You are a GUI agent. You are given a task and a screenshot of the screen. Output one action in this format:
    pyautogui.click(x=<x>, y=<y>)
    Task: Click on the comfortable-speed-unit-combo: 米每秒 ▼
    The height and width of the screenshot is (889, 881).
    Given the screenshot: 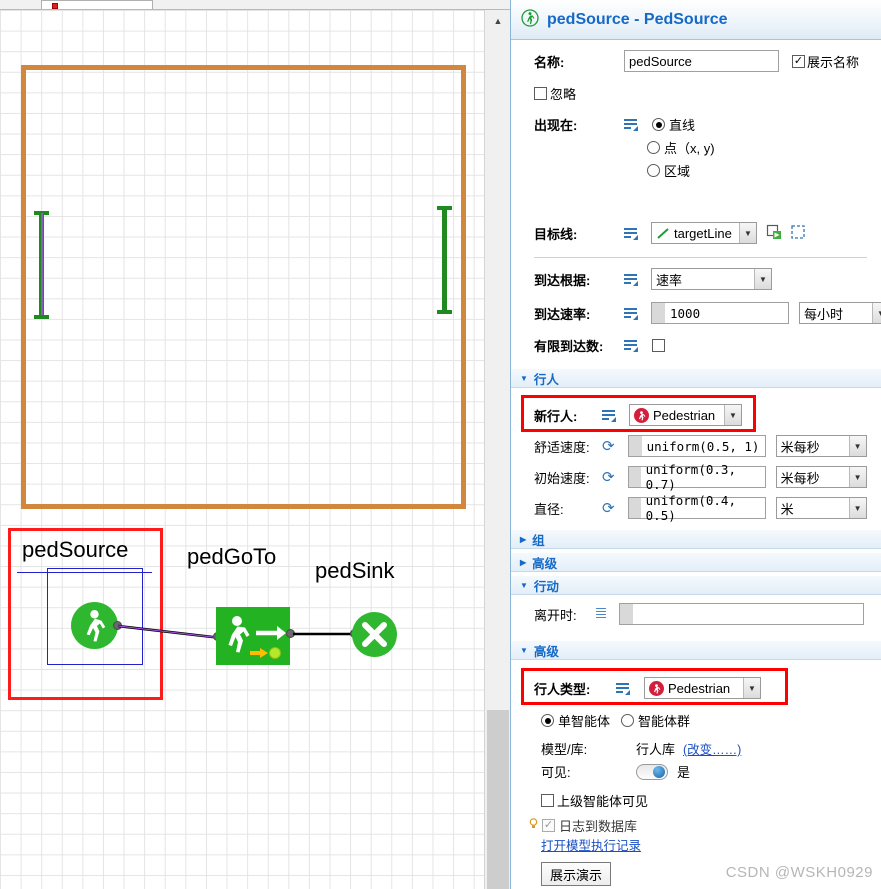 What is the action you would take?
    pyautogui.click(x=821, y=446)
    